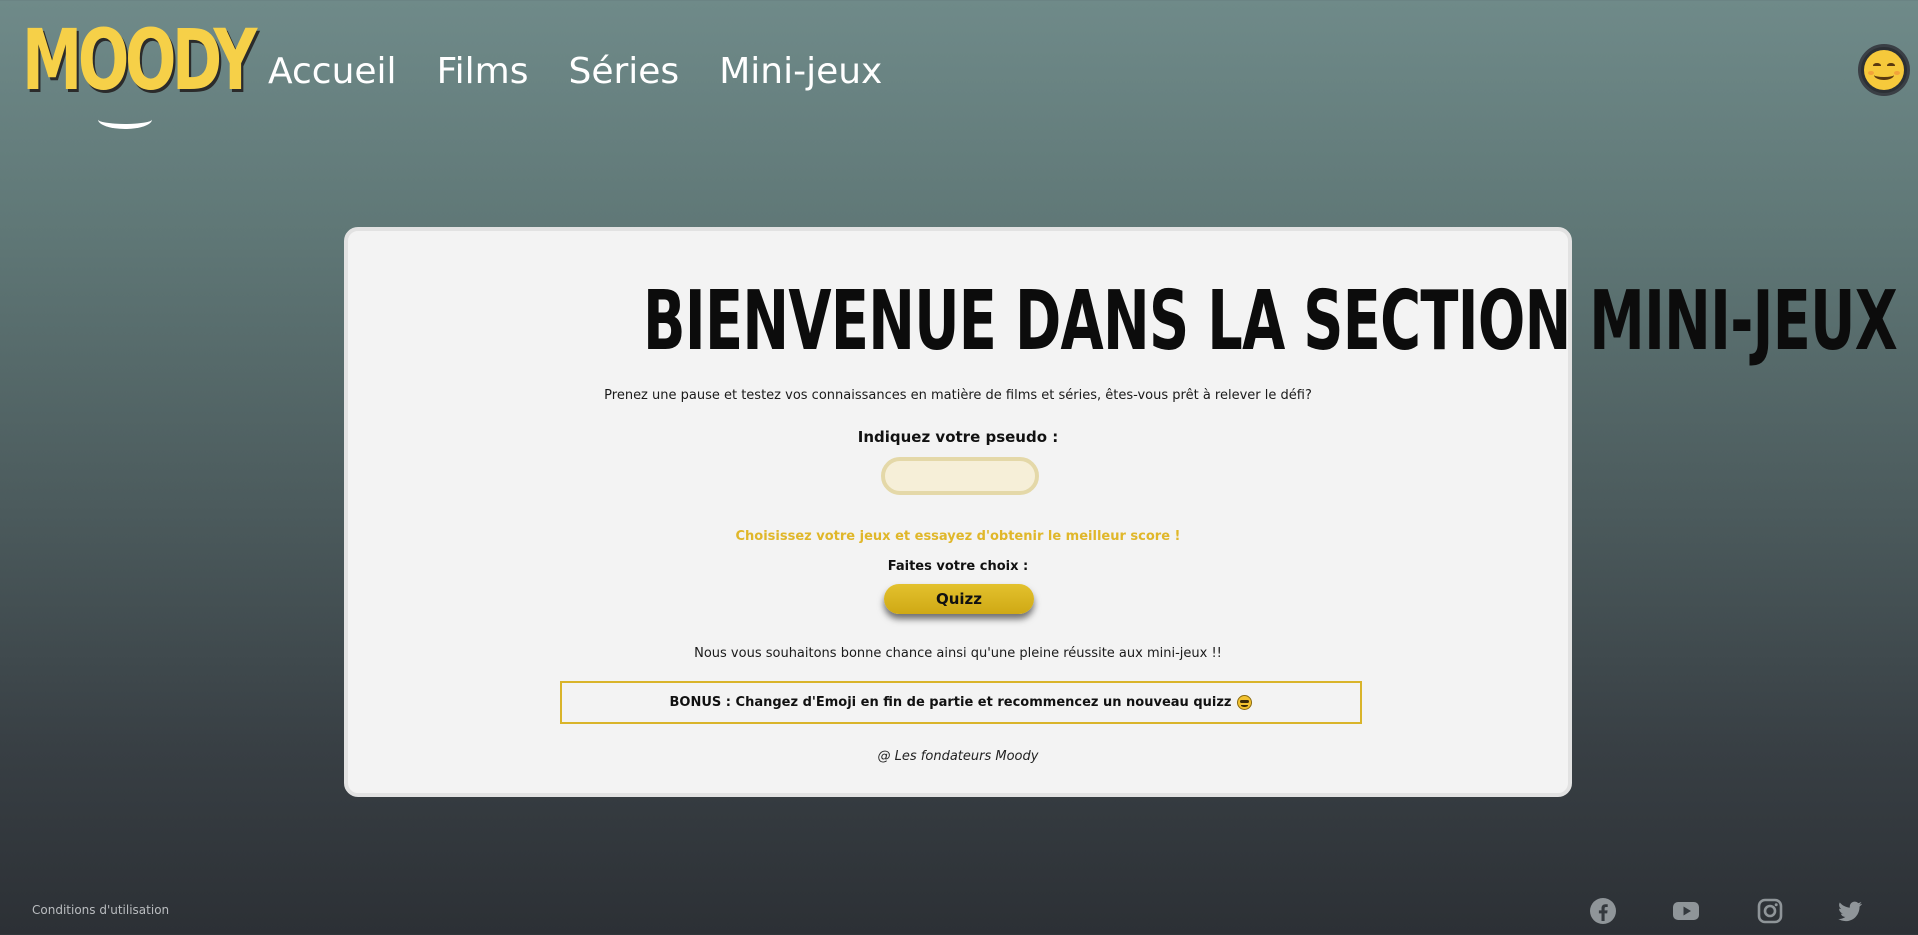 The image size is (1918, 935). I want to click on main-nav: Accueil Films Séries Mini-jeux, so click(575, 72).